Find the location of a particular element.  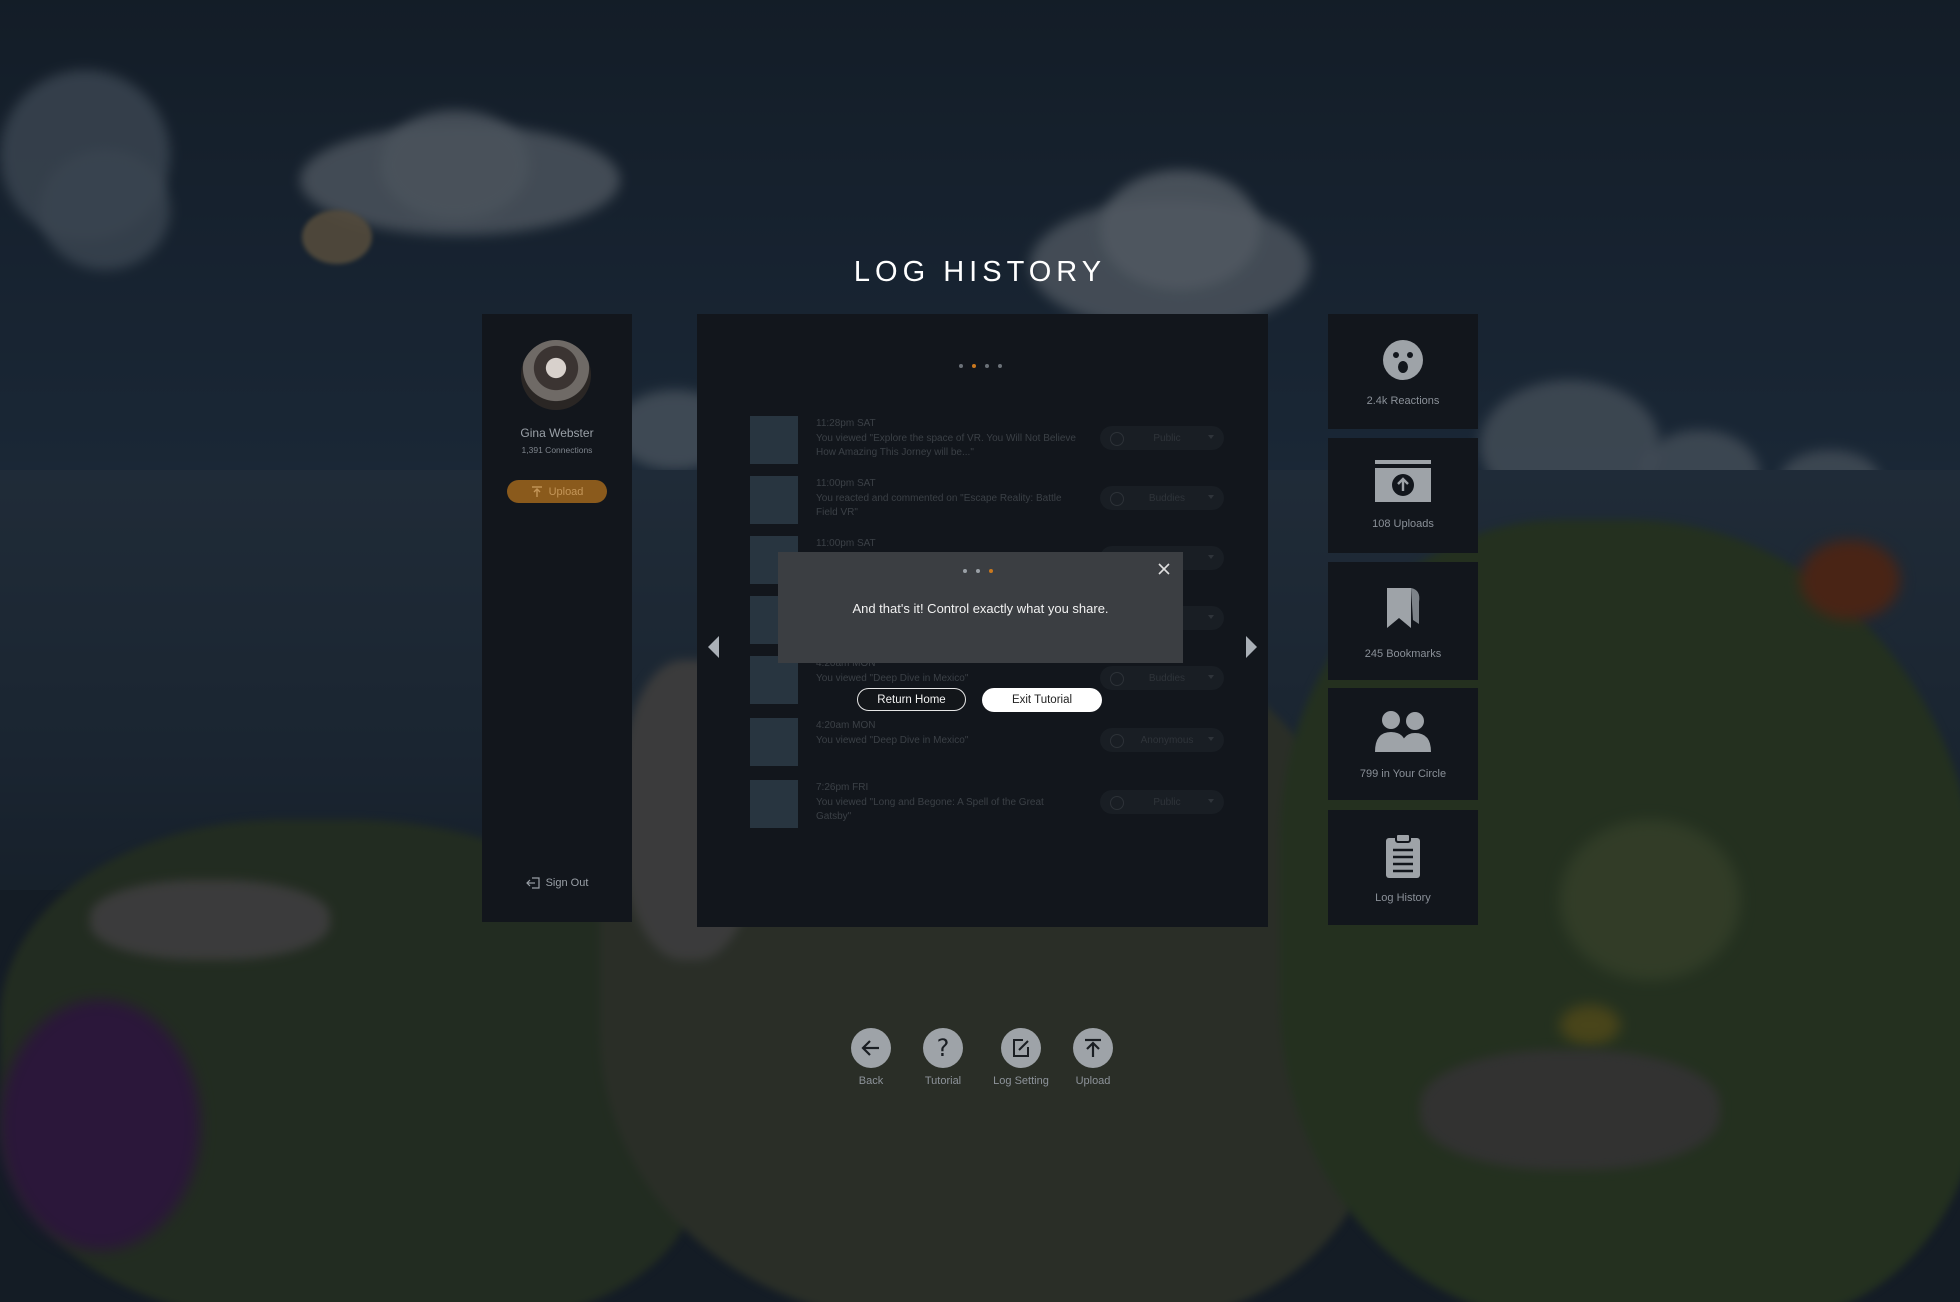

stat-reactions: 2.4k Reactions is located at coordinates (1403, 371).